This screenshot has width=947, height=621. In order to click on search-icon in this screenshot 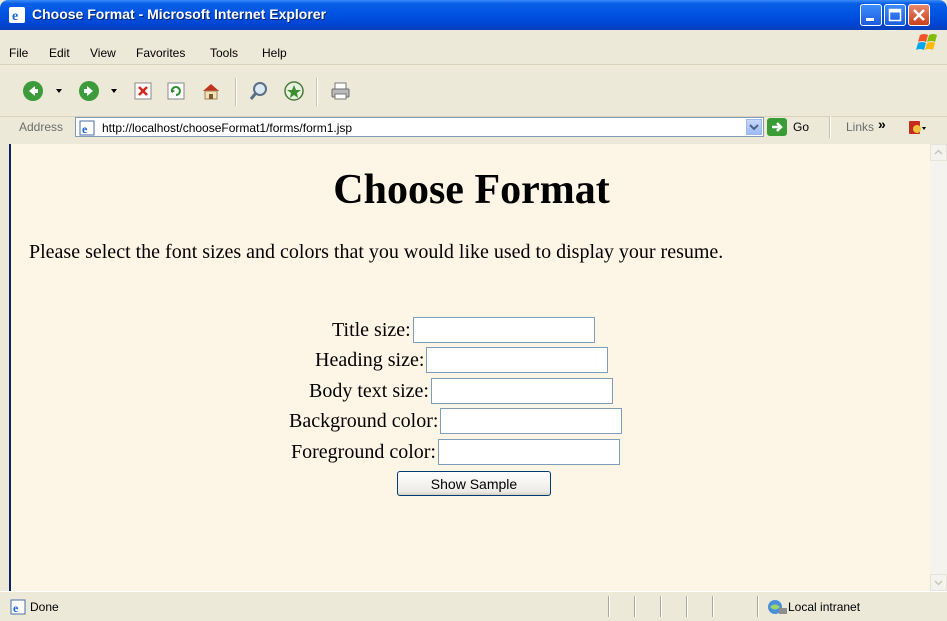, I will do `click(259, 91)`.